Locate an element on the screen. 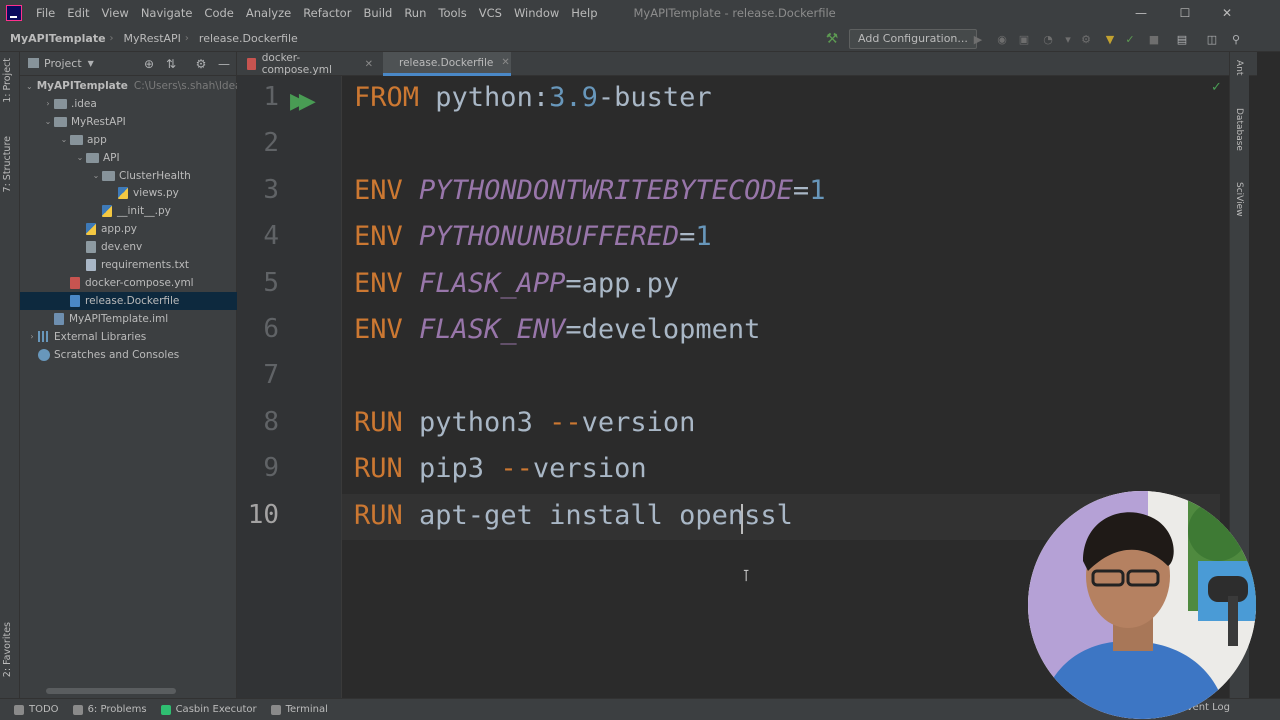 The image size is (1280, 720). menu-window: Window is located at coordinates (536, 13).